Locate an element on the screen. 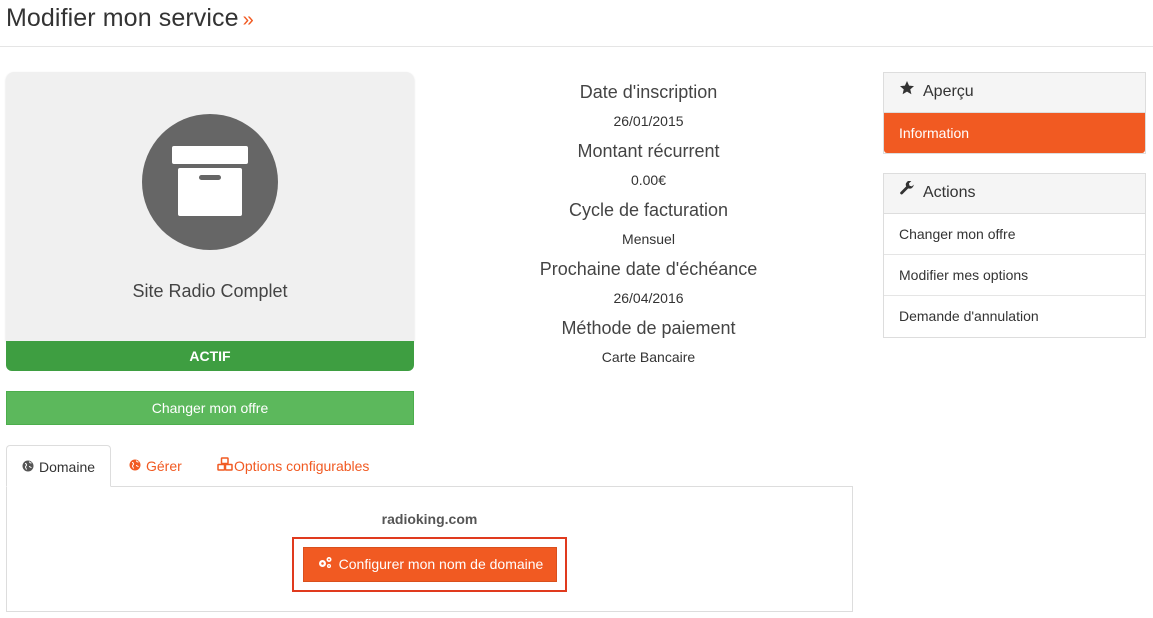 Image resolution: width=1153 pixels, height=618 pixels. tab-domain: Domaine is located at coordinates (58, 466).